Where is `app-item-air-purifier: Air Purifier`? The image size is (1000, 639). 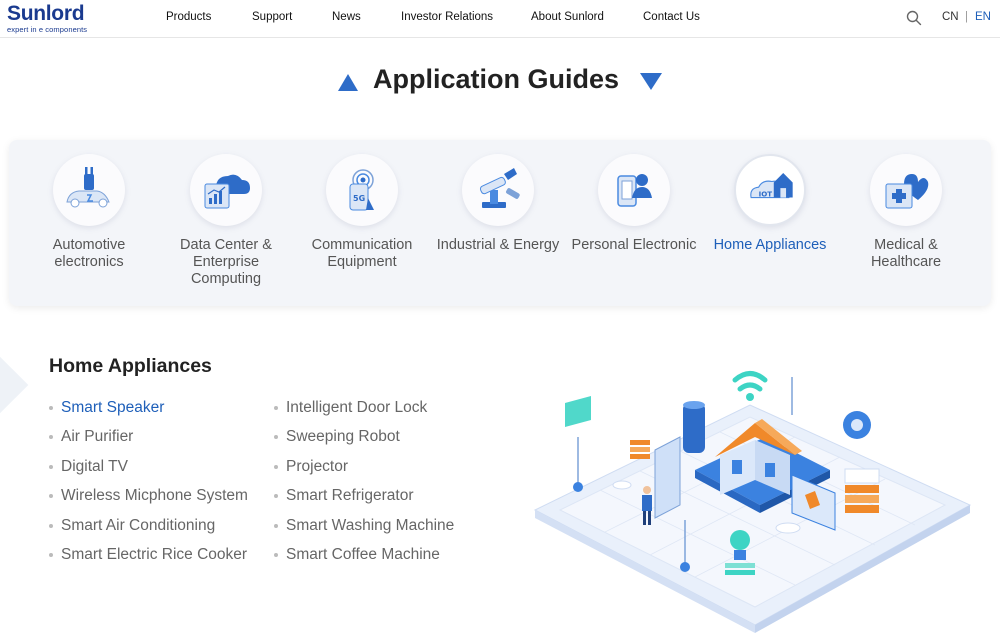 app-item-air-purifier: Air Purifier is located at coordinates (148, 441).